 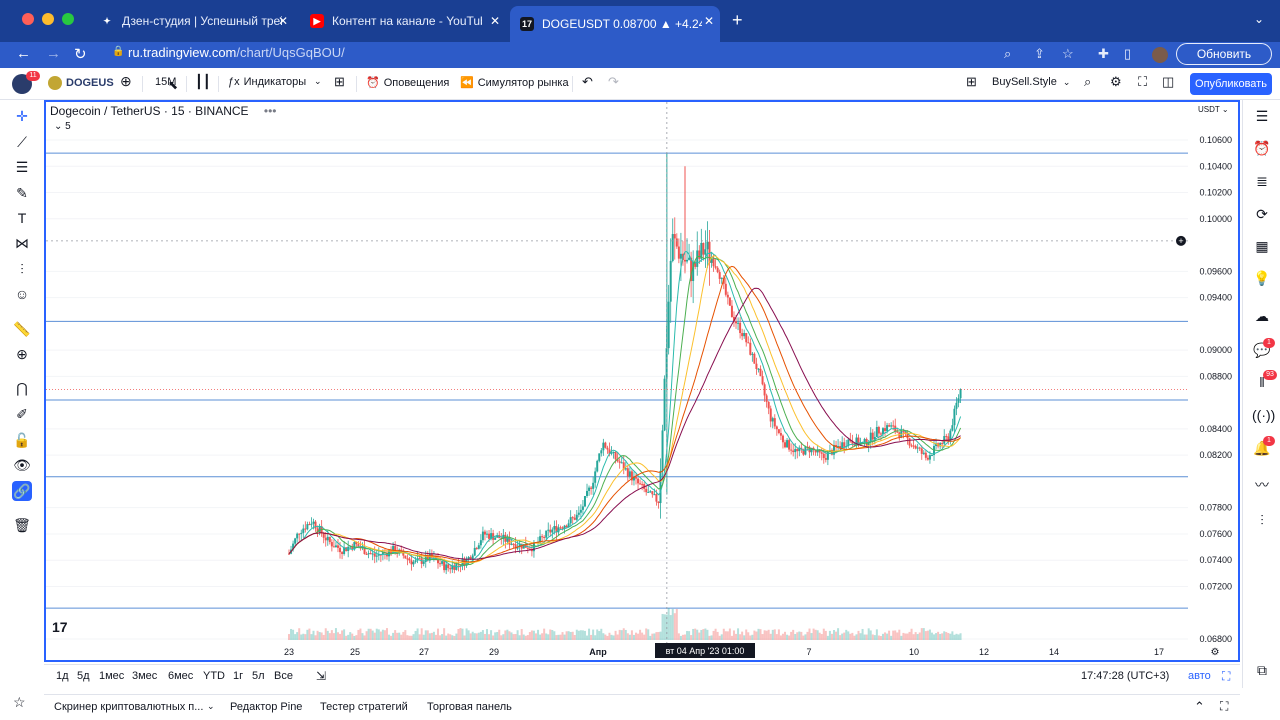 What do you see at coordinates (283, 676) in the screenshot?
I see `range-all: Все` at bounding box center [283, 676].